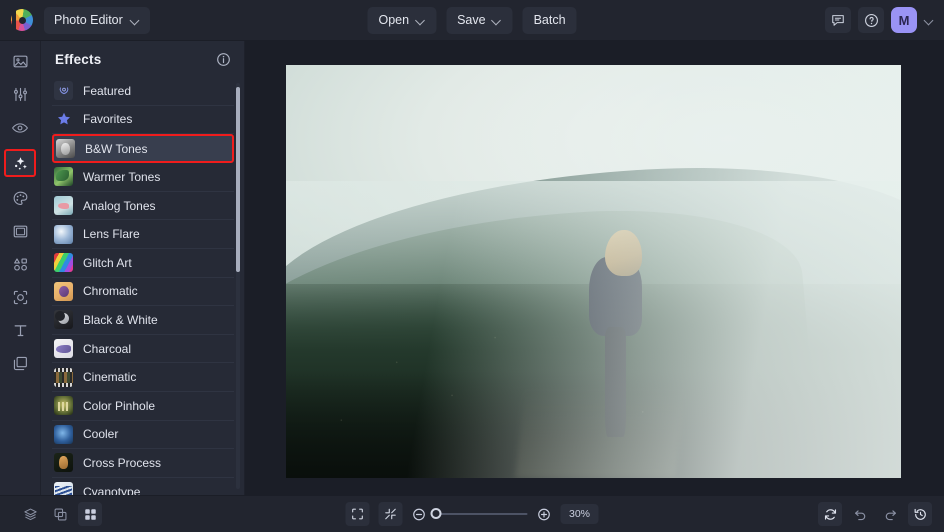  What do you see at coordinates (20, 163) in the screenshot?
I see `rail-item-effects` at bounding box center [20, 163].